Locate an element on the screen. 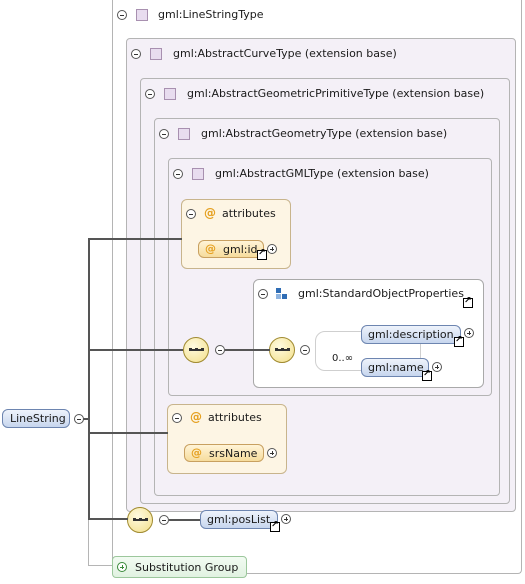  substitution-group: Substitution Group is located at coordinates (179, 567).